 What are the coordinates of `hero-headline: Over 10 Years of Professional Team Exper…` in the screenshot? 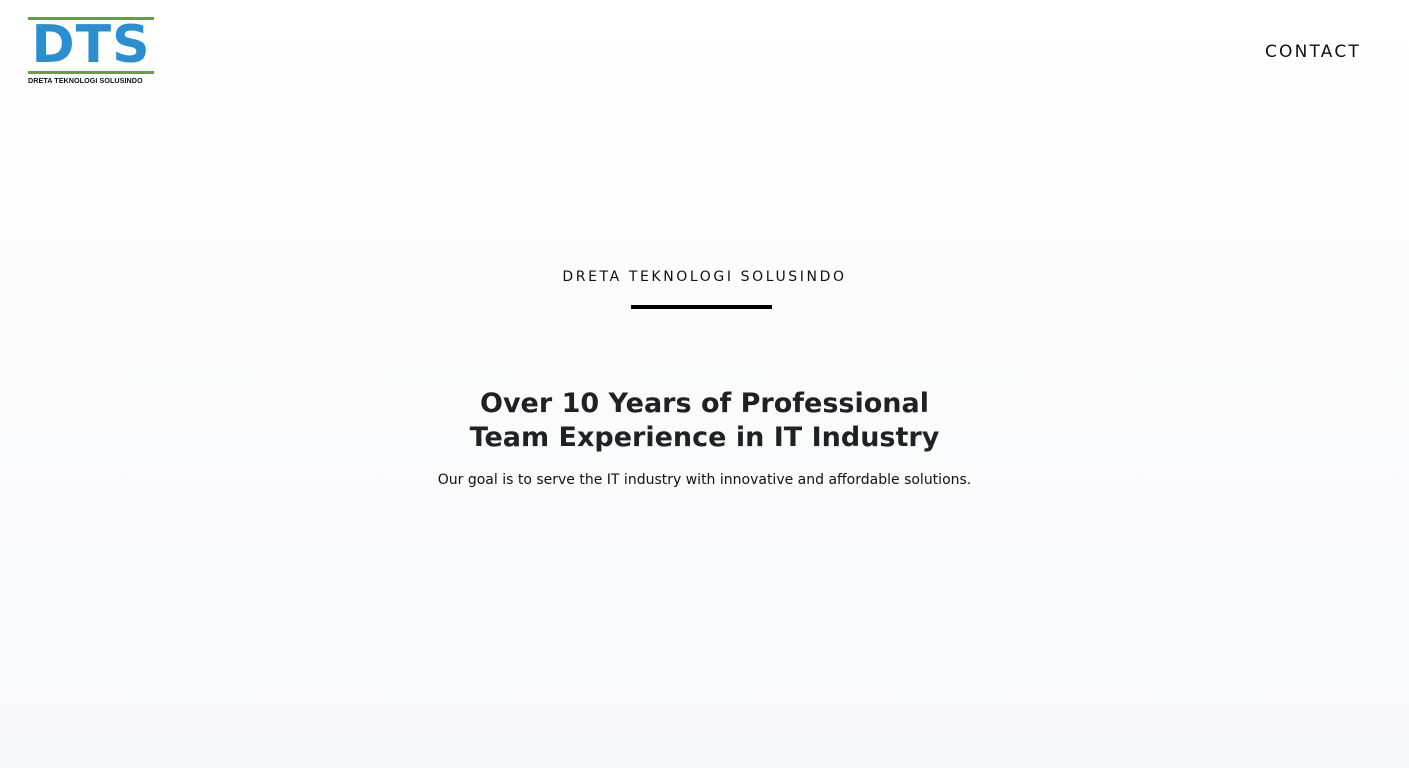 It's located at (704, 421).